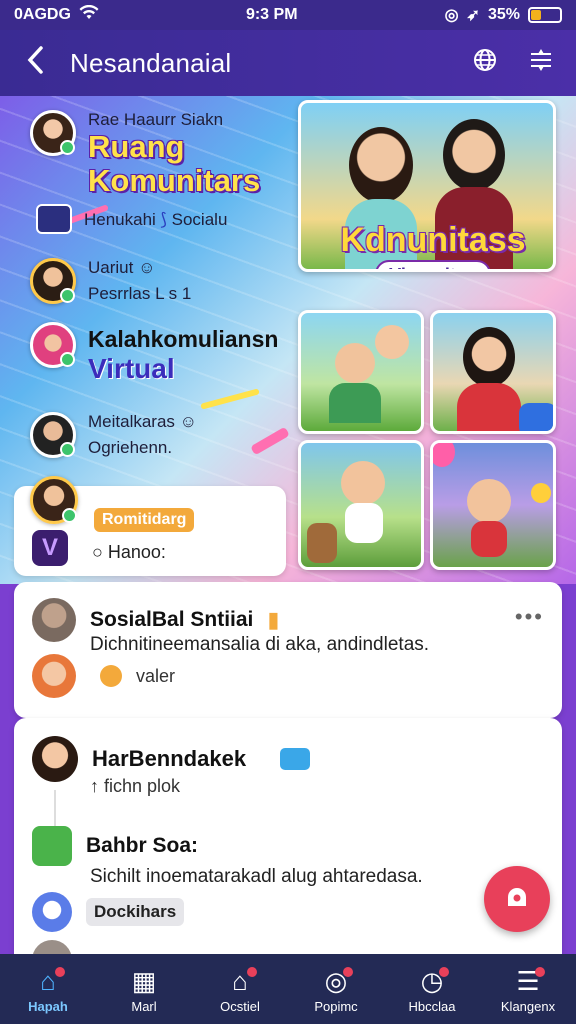  What do you see at coordinates (52, 846) in the screenshot?
I see `app-icon` at bounding box center [52, 846].